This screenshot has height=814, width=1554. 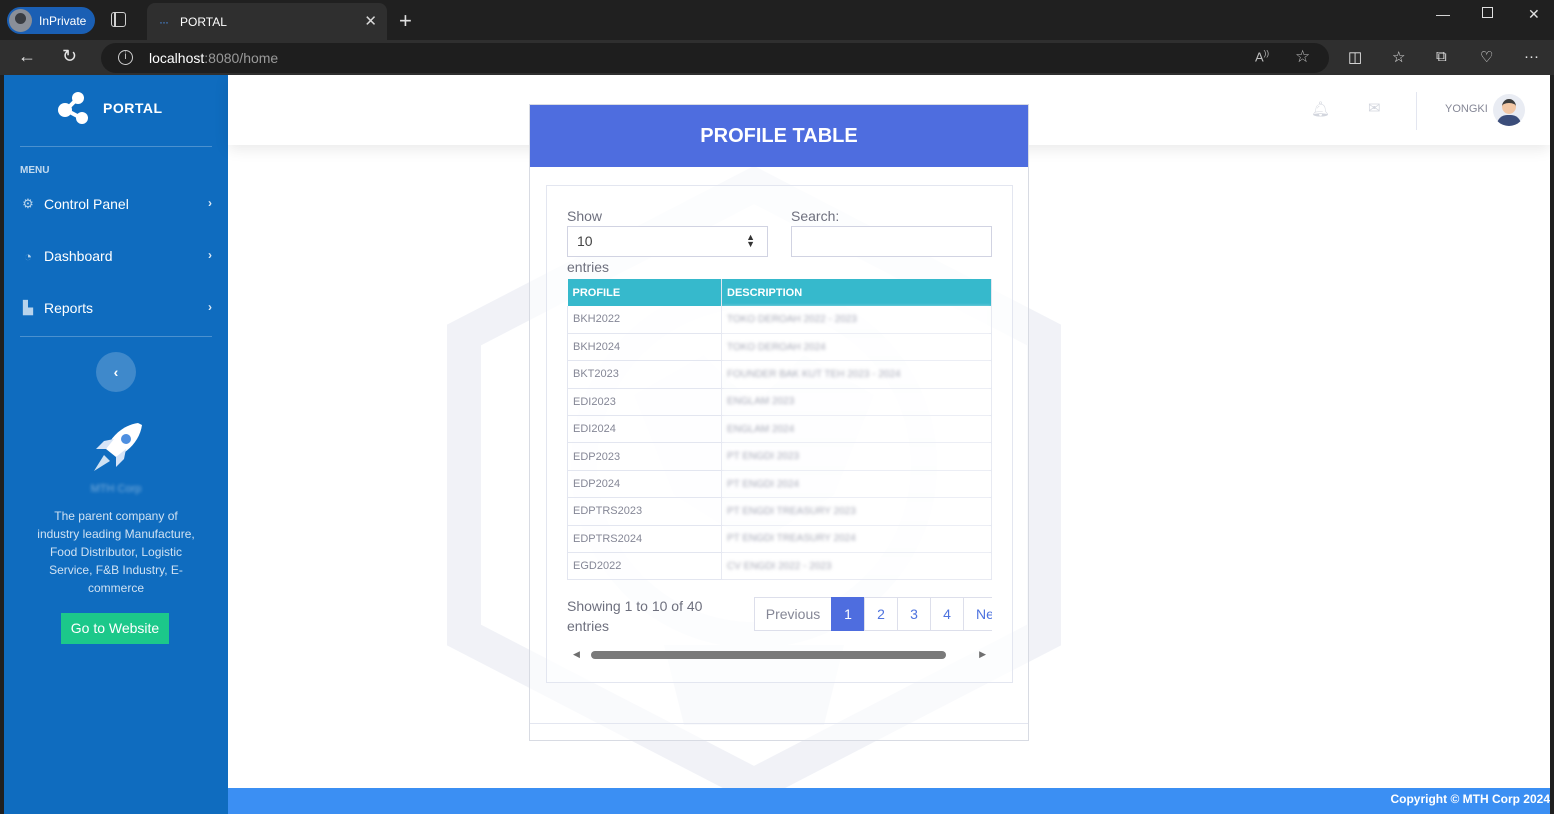 I want to click on browser-essentials-icon: ♡, so click(x=1486, y=57).